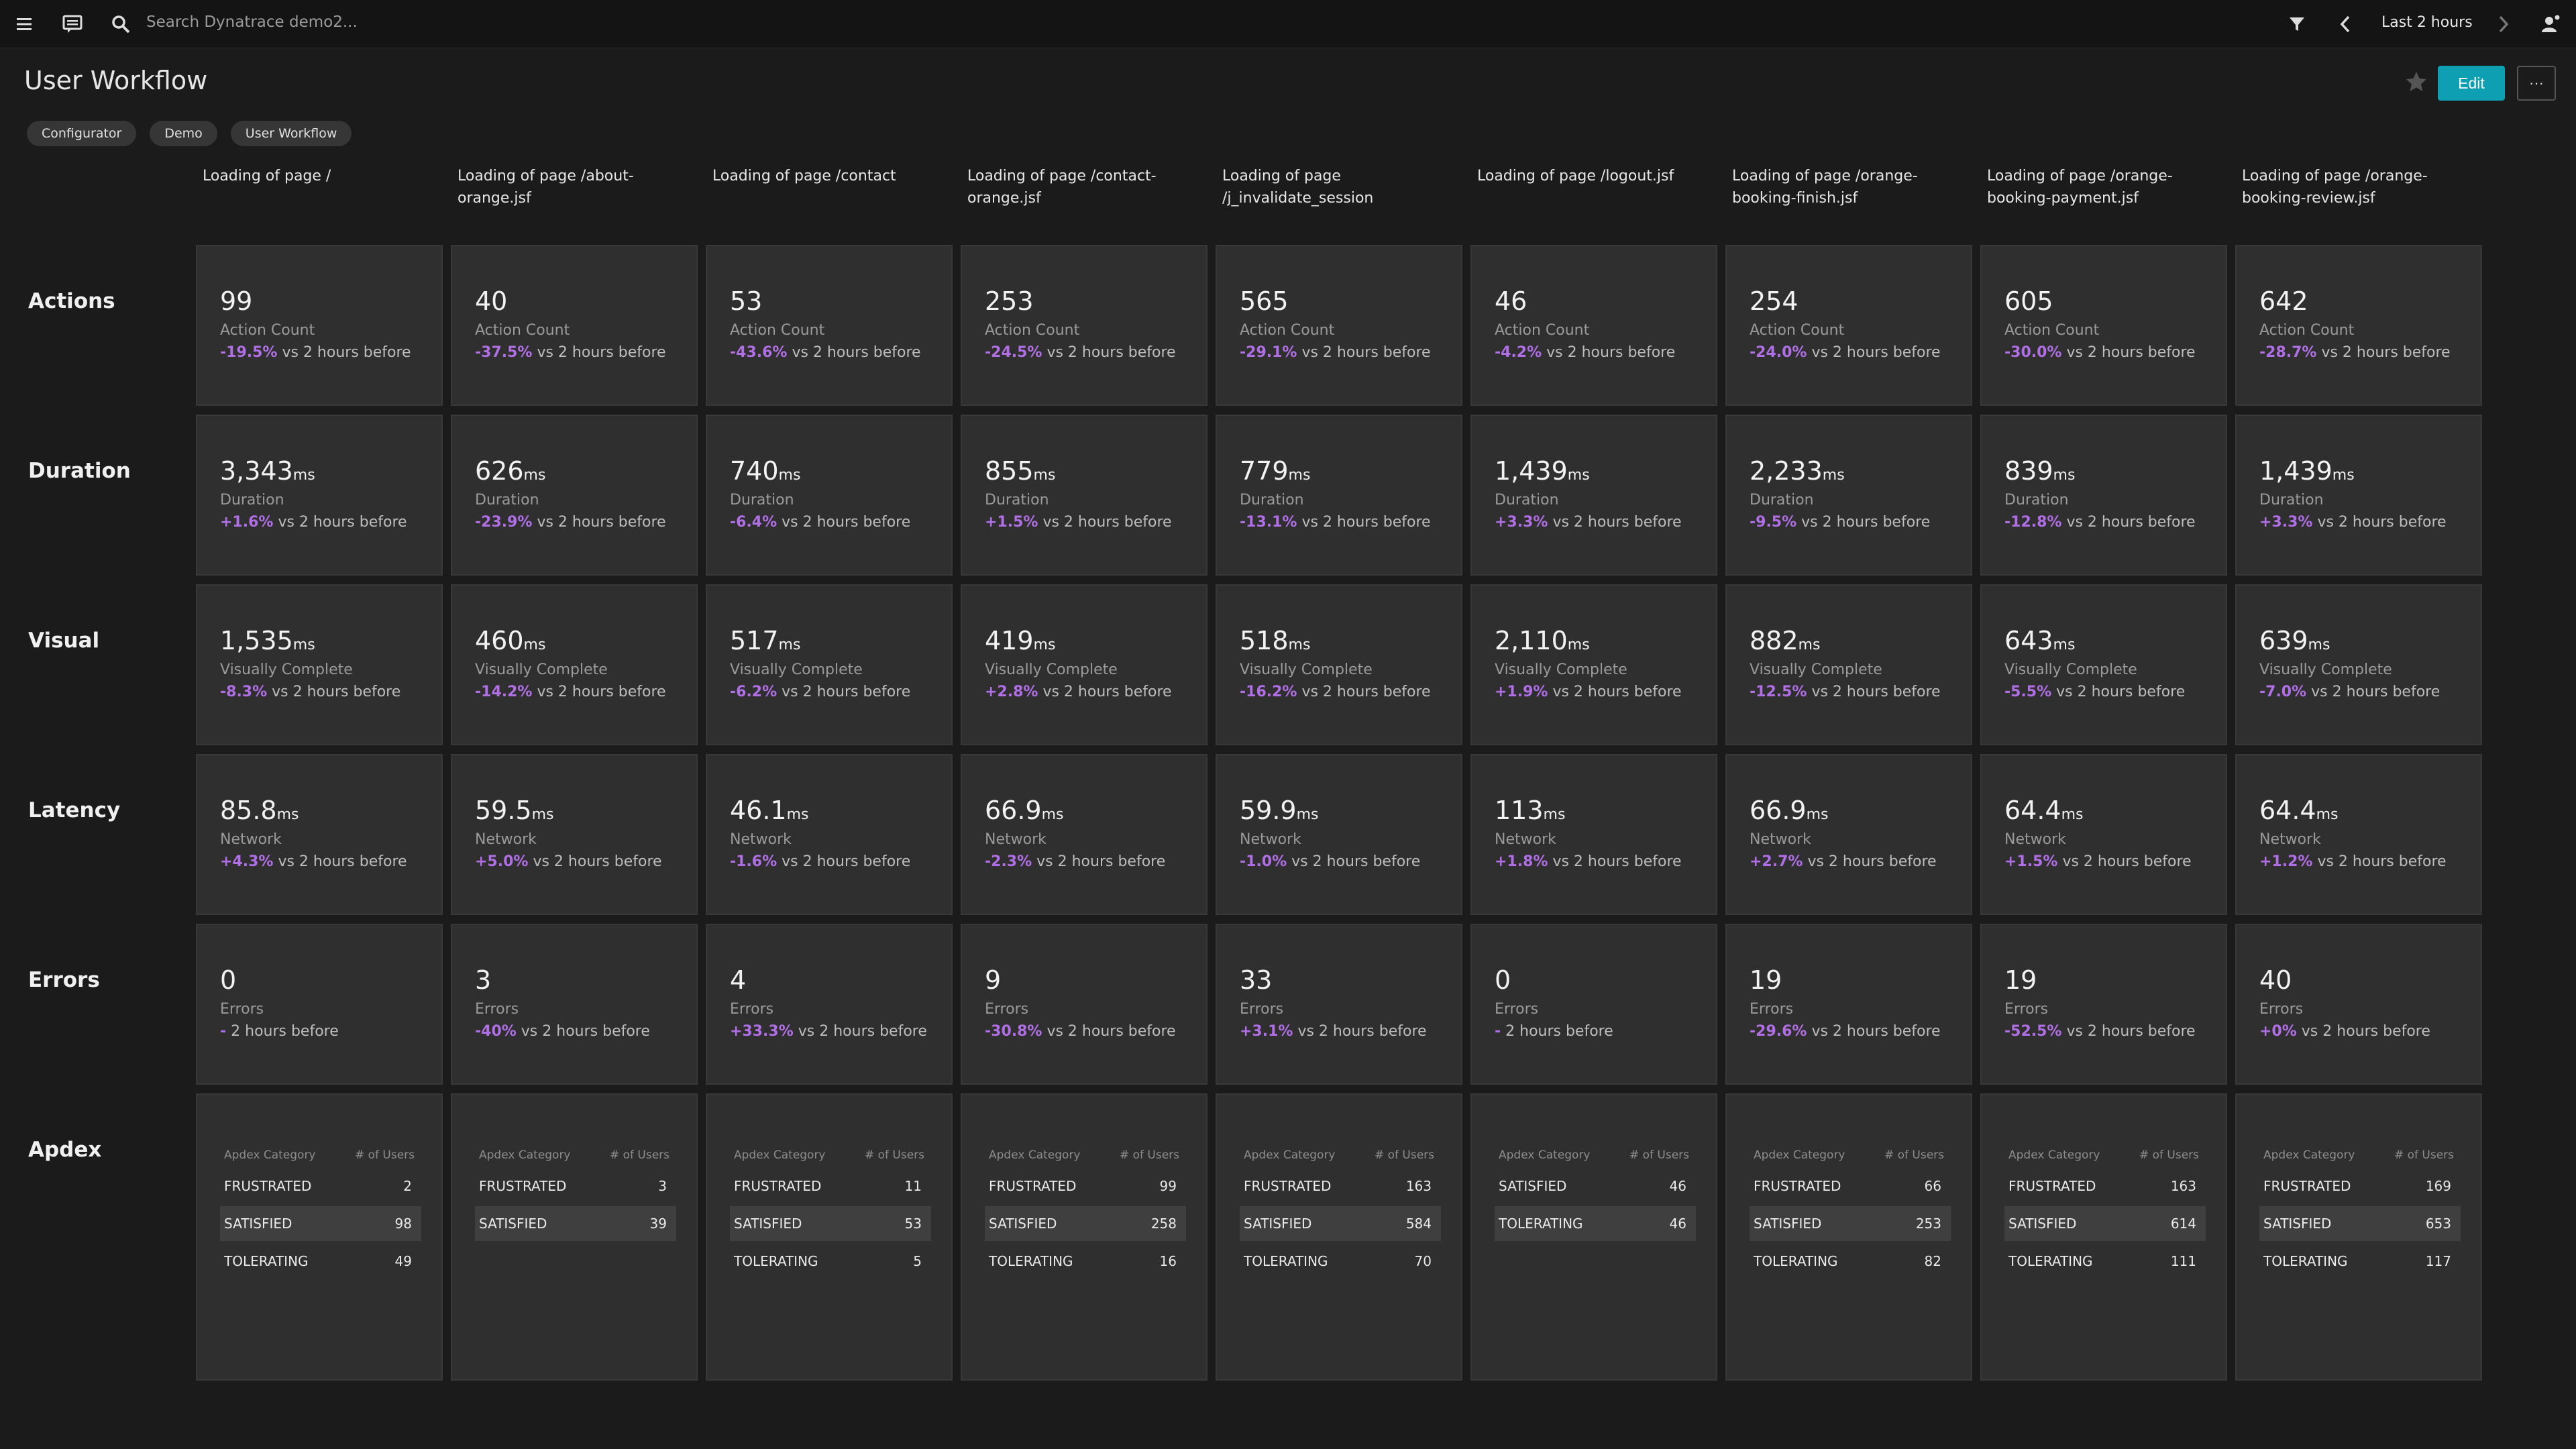  Describe the element at coordinates (319, 834) in the screenshot. I see `metric-tile: 85.8ms Network +4.3% vs 2 hours before` at that location.